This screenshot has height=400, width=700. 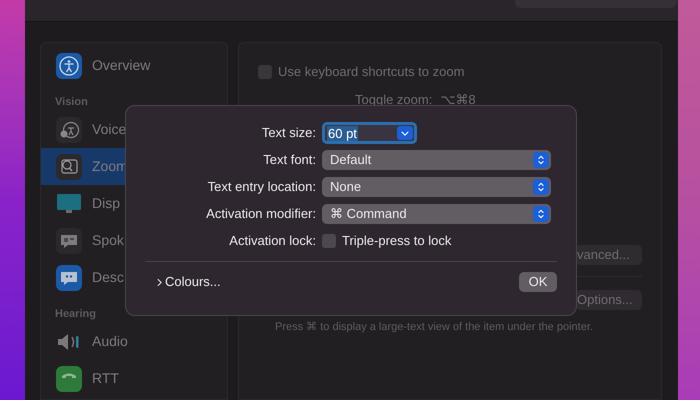 What do you see at coordinates (342, 133) in the screenshot?
I see `field-value: 60 pt` at bounding box center [342, 133].